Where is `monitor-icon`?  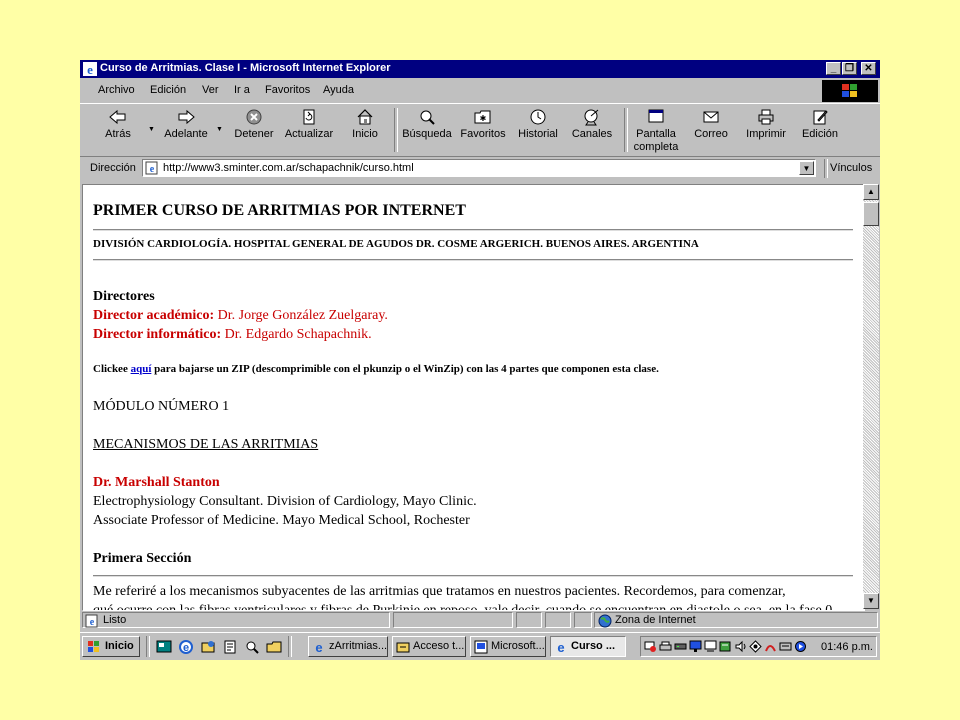 monitor-icon is located at coordinates (710, 646).